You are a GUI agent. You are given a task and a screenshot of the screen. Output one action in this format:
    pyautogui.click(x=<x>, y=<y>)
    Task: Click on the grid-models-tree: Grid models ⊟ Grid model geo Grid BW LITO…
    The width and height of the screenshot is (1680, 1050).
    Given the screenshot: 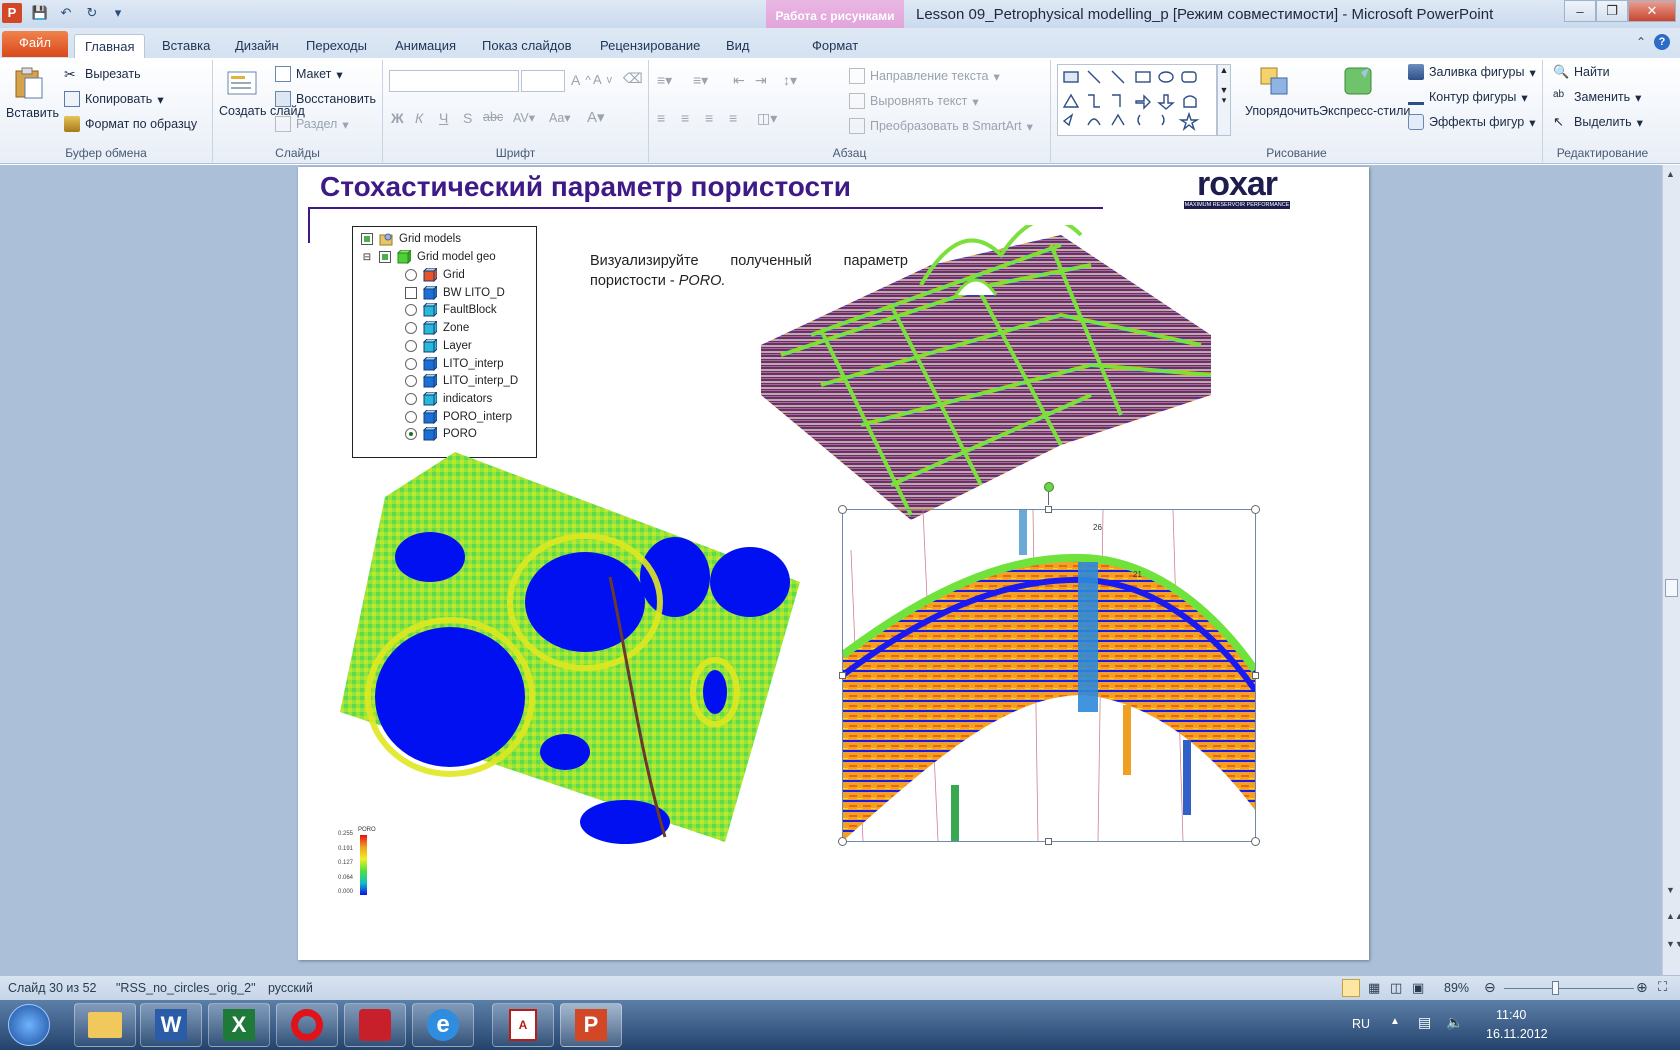 What is the action you would take?
    pyautogui.click(x=444, y=342)
    